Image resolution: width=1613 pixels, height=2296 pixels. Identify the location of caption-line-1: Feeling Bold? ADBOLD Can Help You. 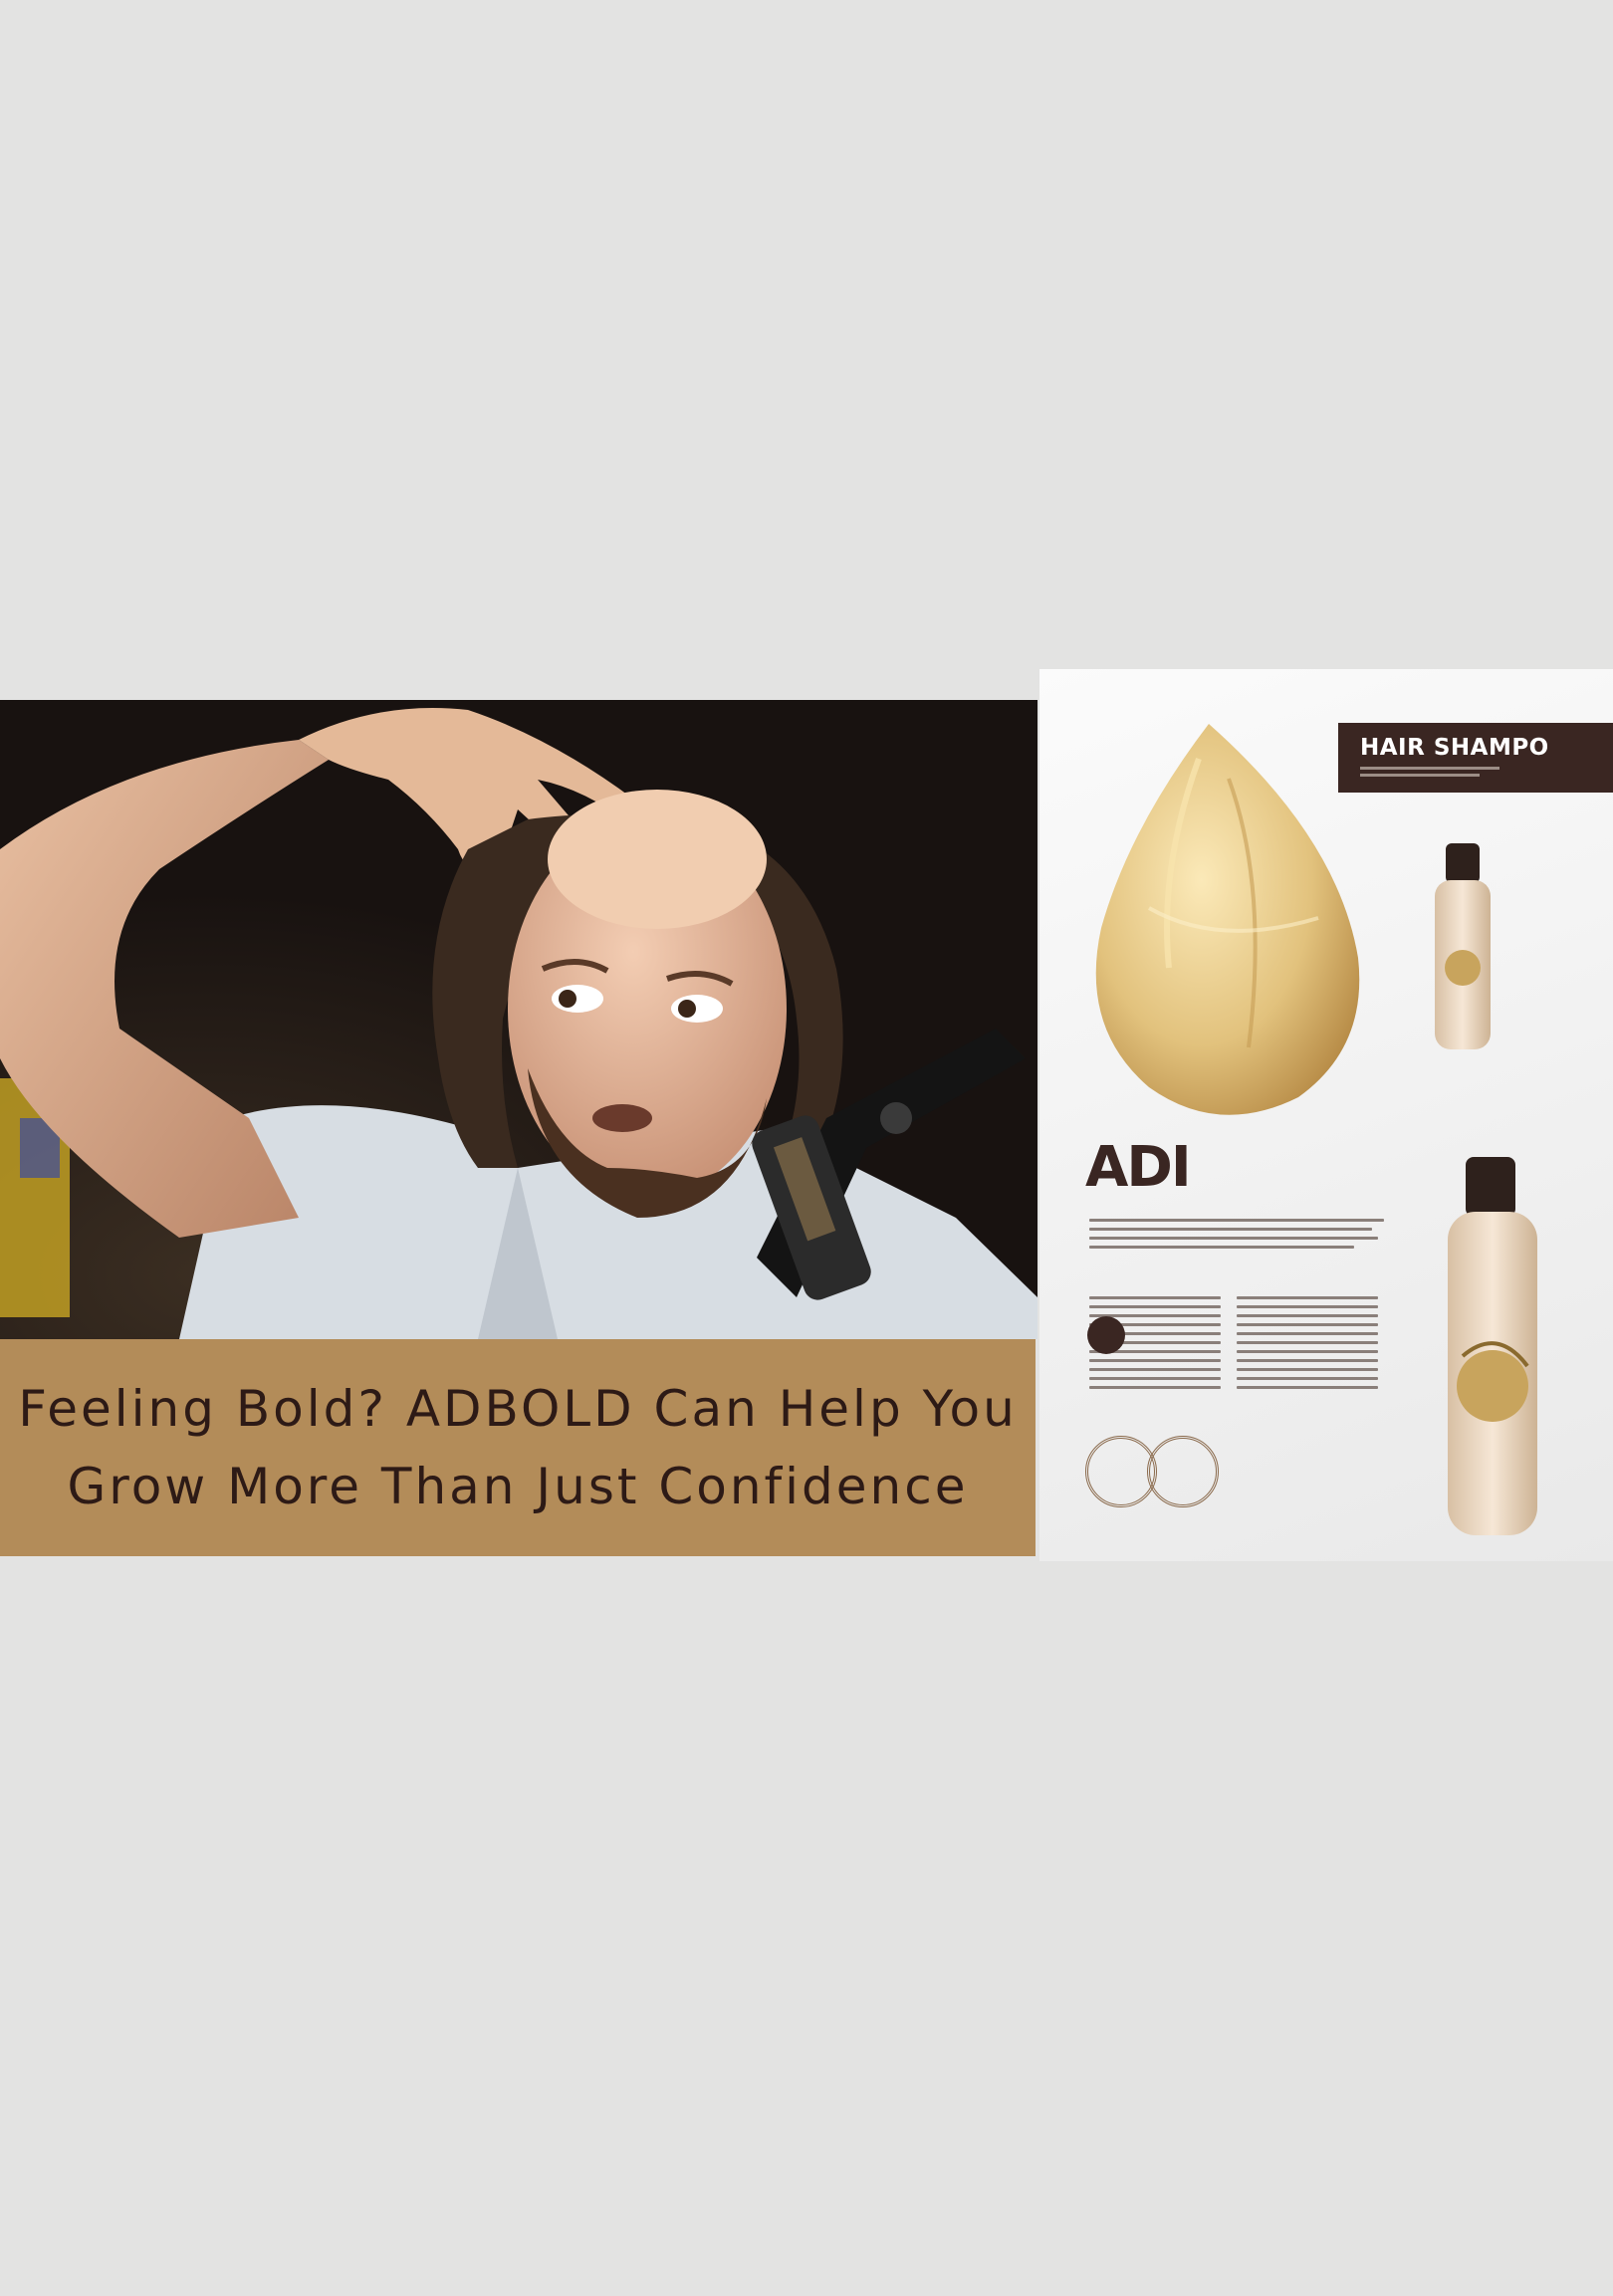
(518, 1409).